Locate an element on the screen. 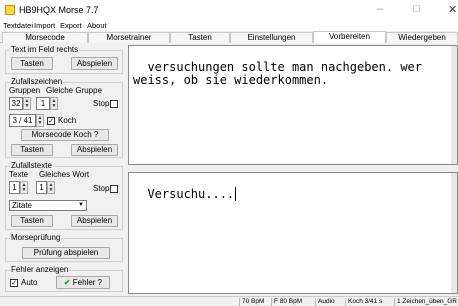  chevron-down-icon: ▼ is located at coordinates (81, 205).